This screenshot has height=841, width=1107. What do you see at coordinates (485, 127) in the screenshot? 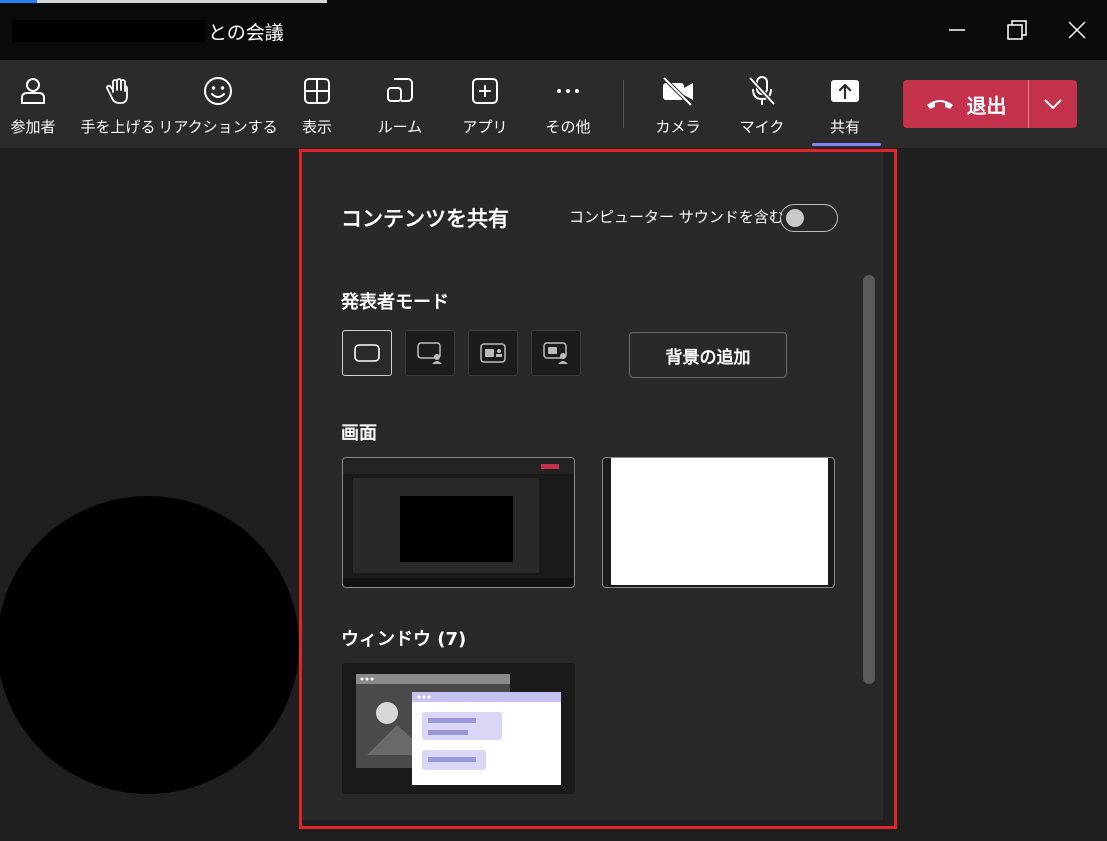
I see `apps-label: アプリ` at bounding box center [485, 127].